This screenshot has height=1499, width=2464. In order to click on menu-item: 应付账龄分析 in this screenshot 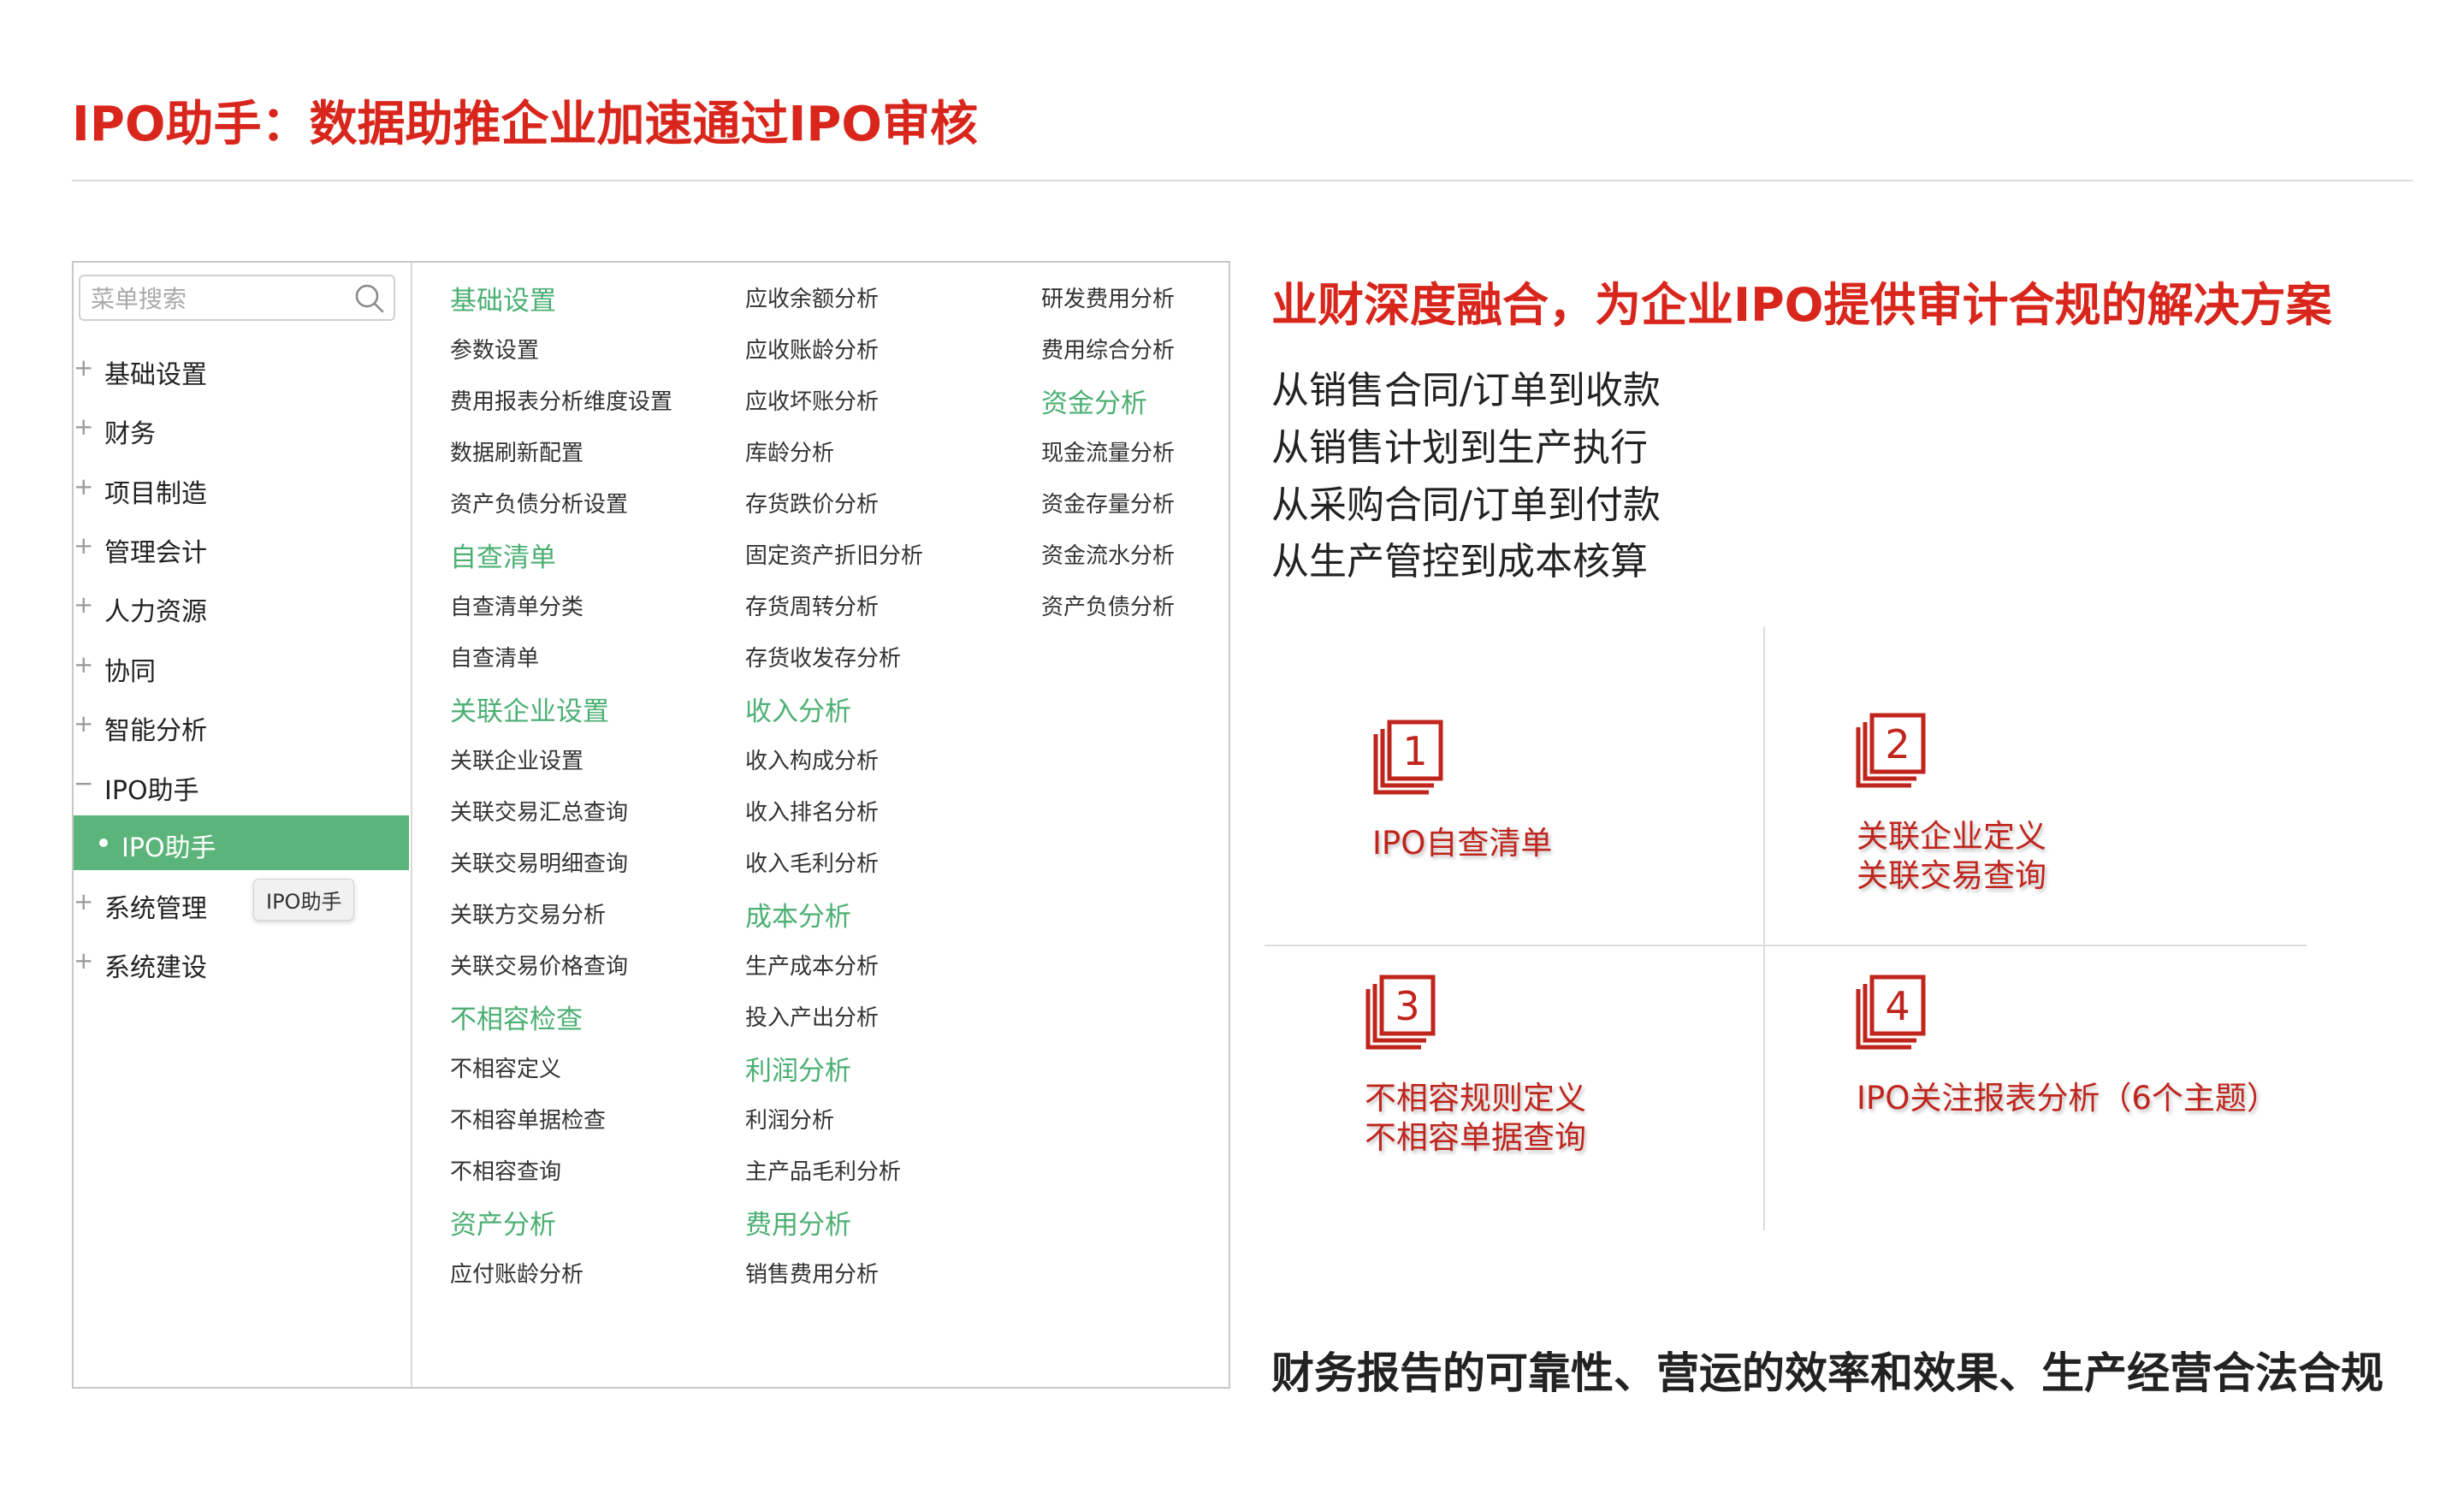, I will do `click(516, 1273)`.